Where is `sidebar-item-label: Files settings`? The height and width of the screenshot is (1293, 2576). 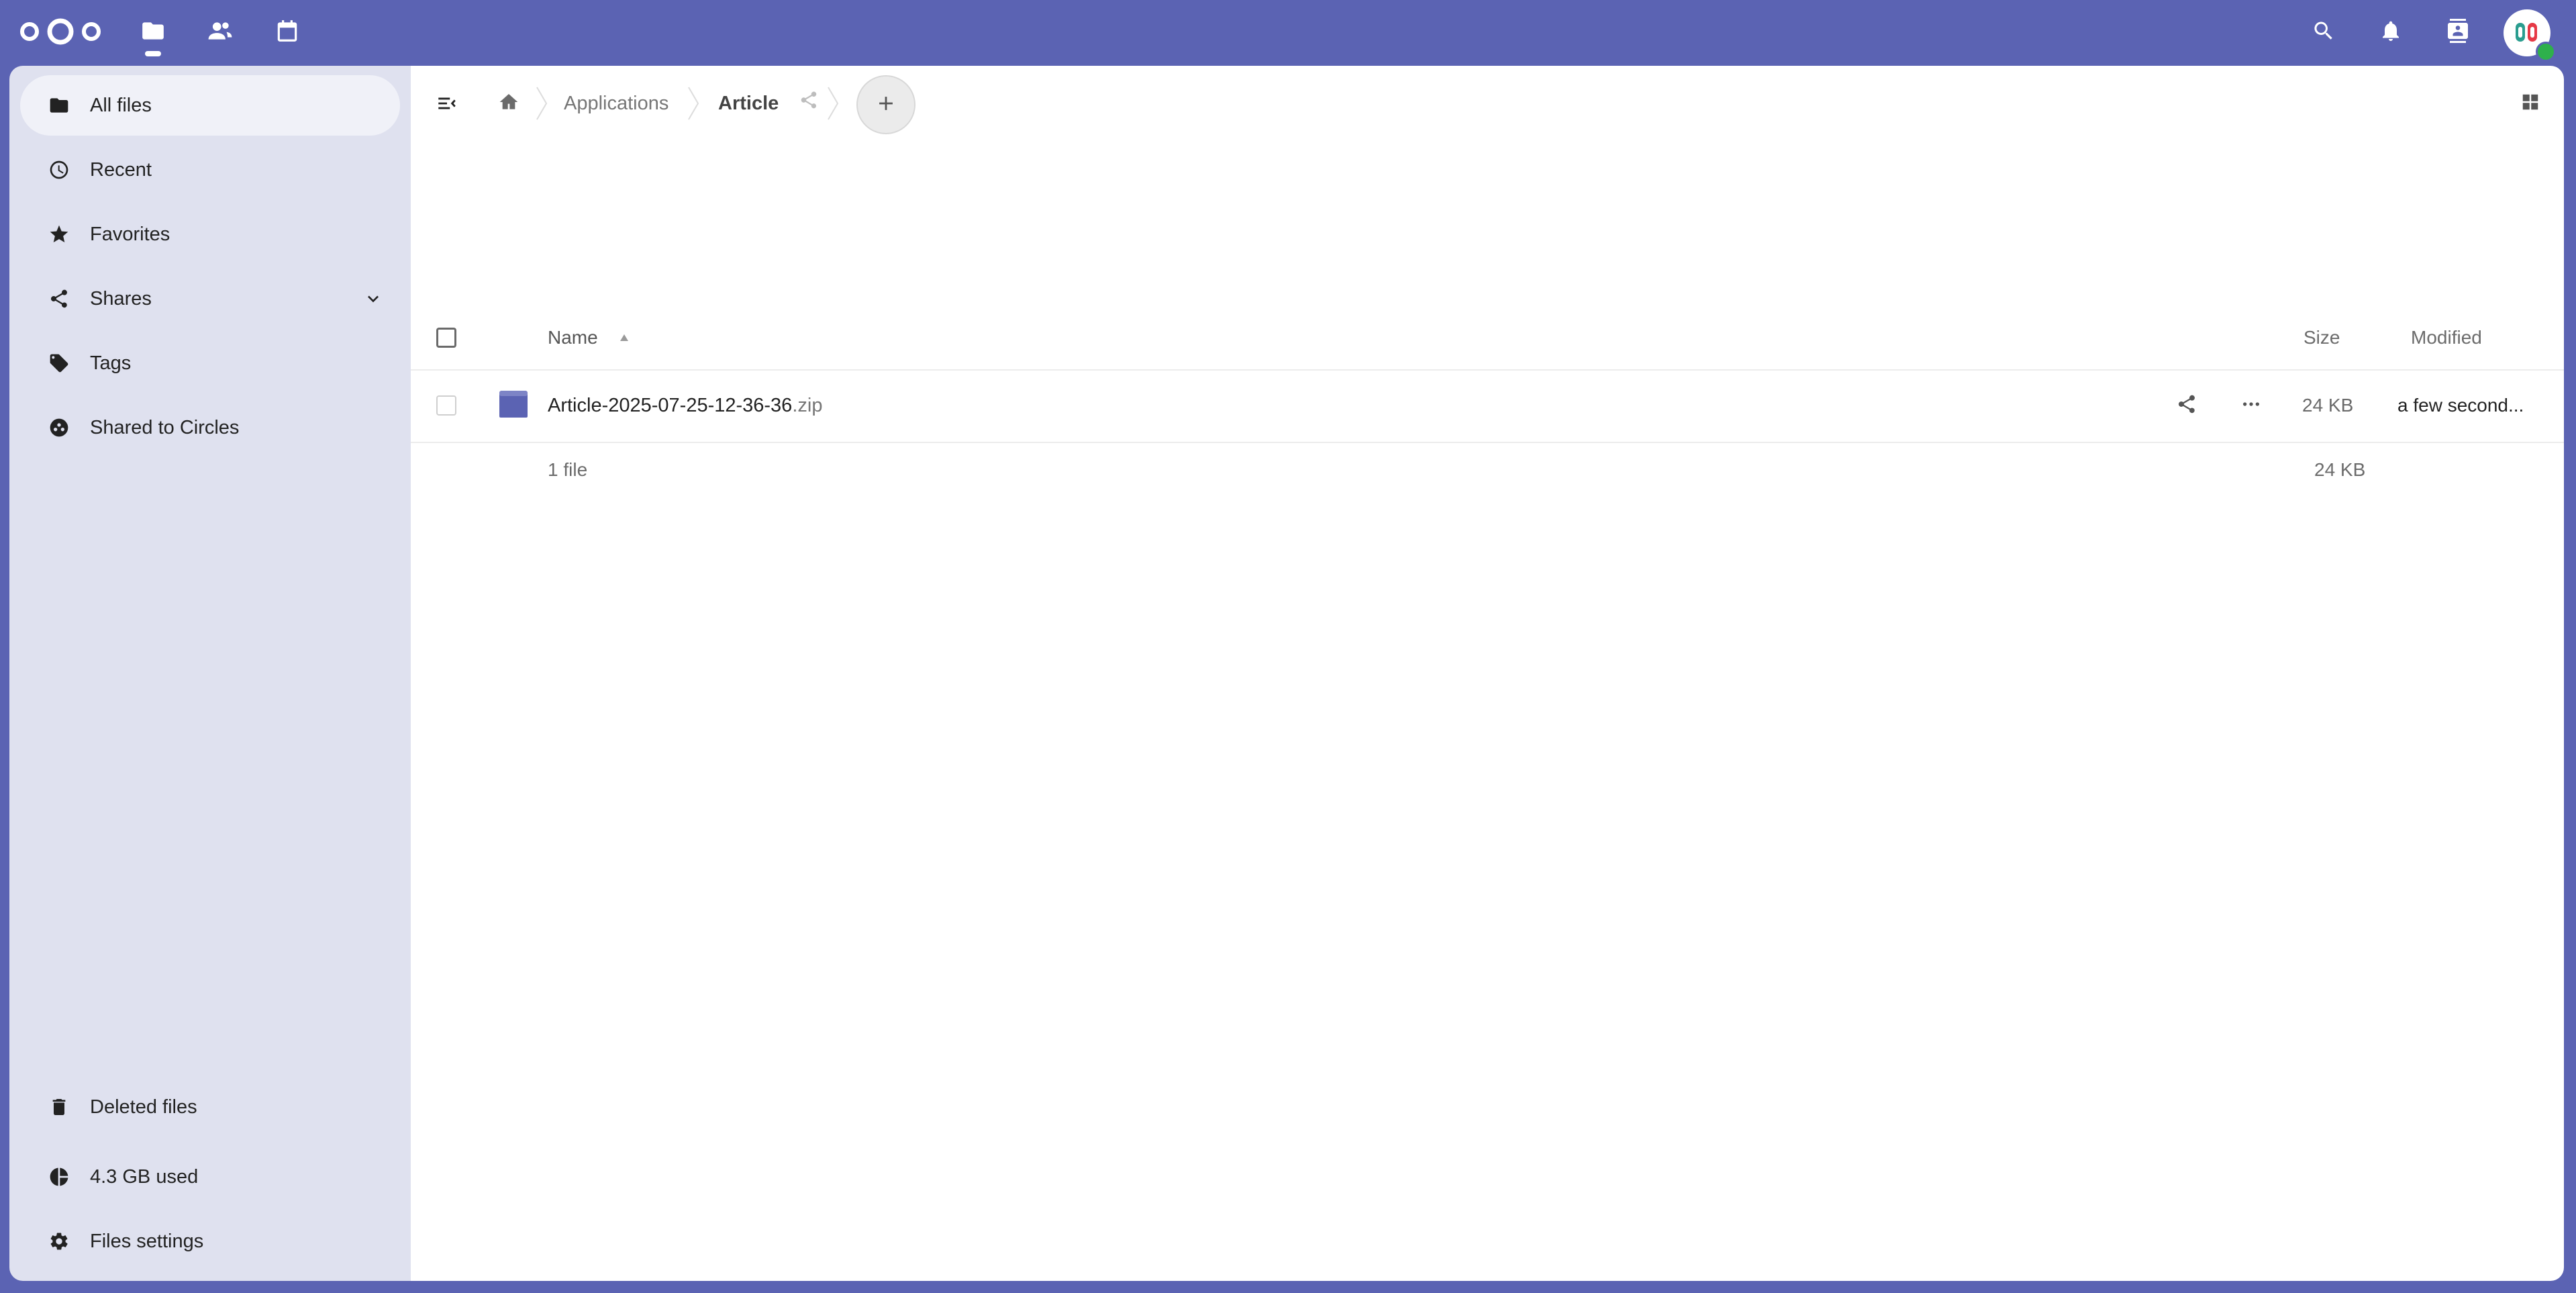 sidebar-item-label: Files settings is located at coordinates (147, 1242).